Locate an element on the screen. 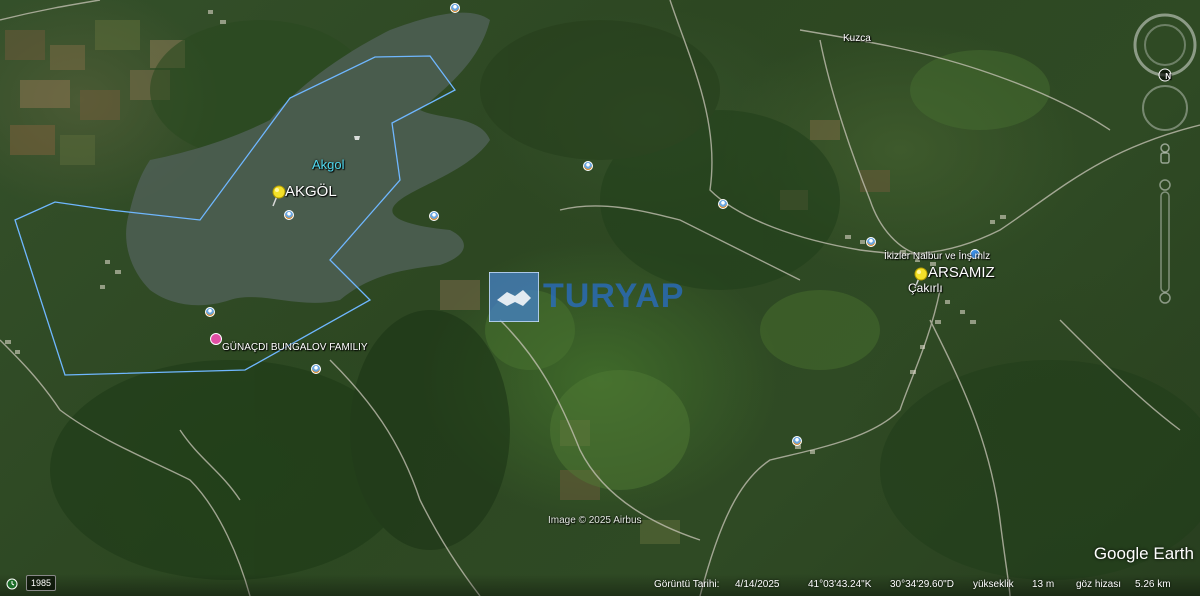 The height and width of the screenshot is (596, 1200). turyap-watermark: TURYAP is located at coordinates (601, 297).